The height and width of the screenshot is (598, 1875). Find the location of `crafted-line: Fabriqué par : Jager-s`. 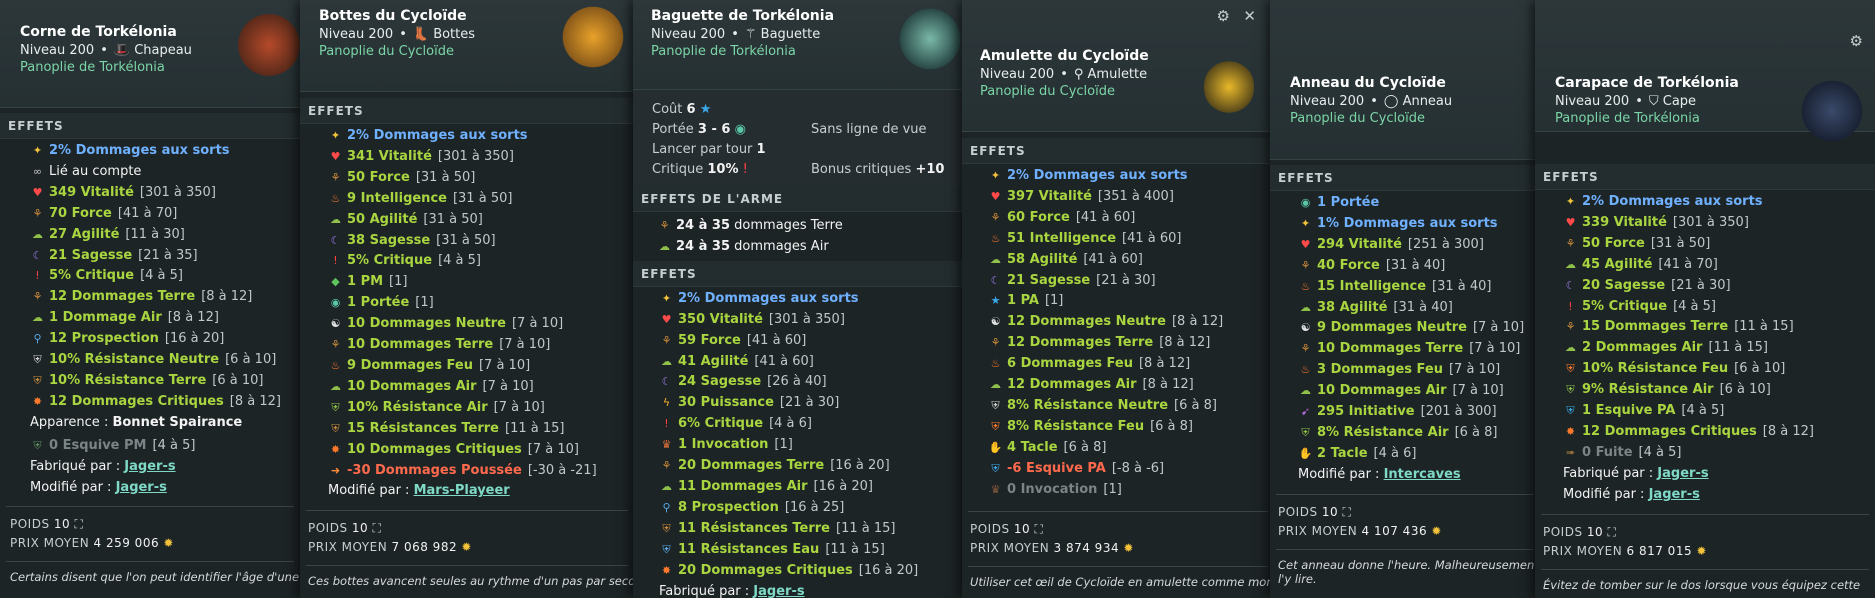

crafted-line: Fabriqué par : Jager-s is located at coordinates (1636, 473).